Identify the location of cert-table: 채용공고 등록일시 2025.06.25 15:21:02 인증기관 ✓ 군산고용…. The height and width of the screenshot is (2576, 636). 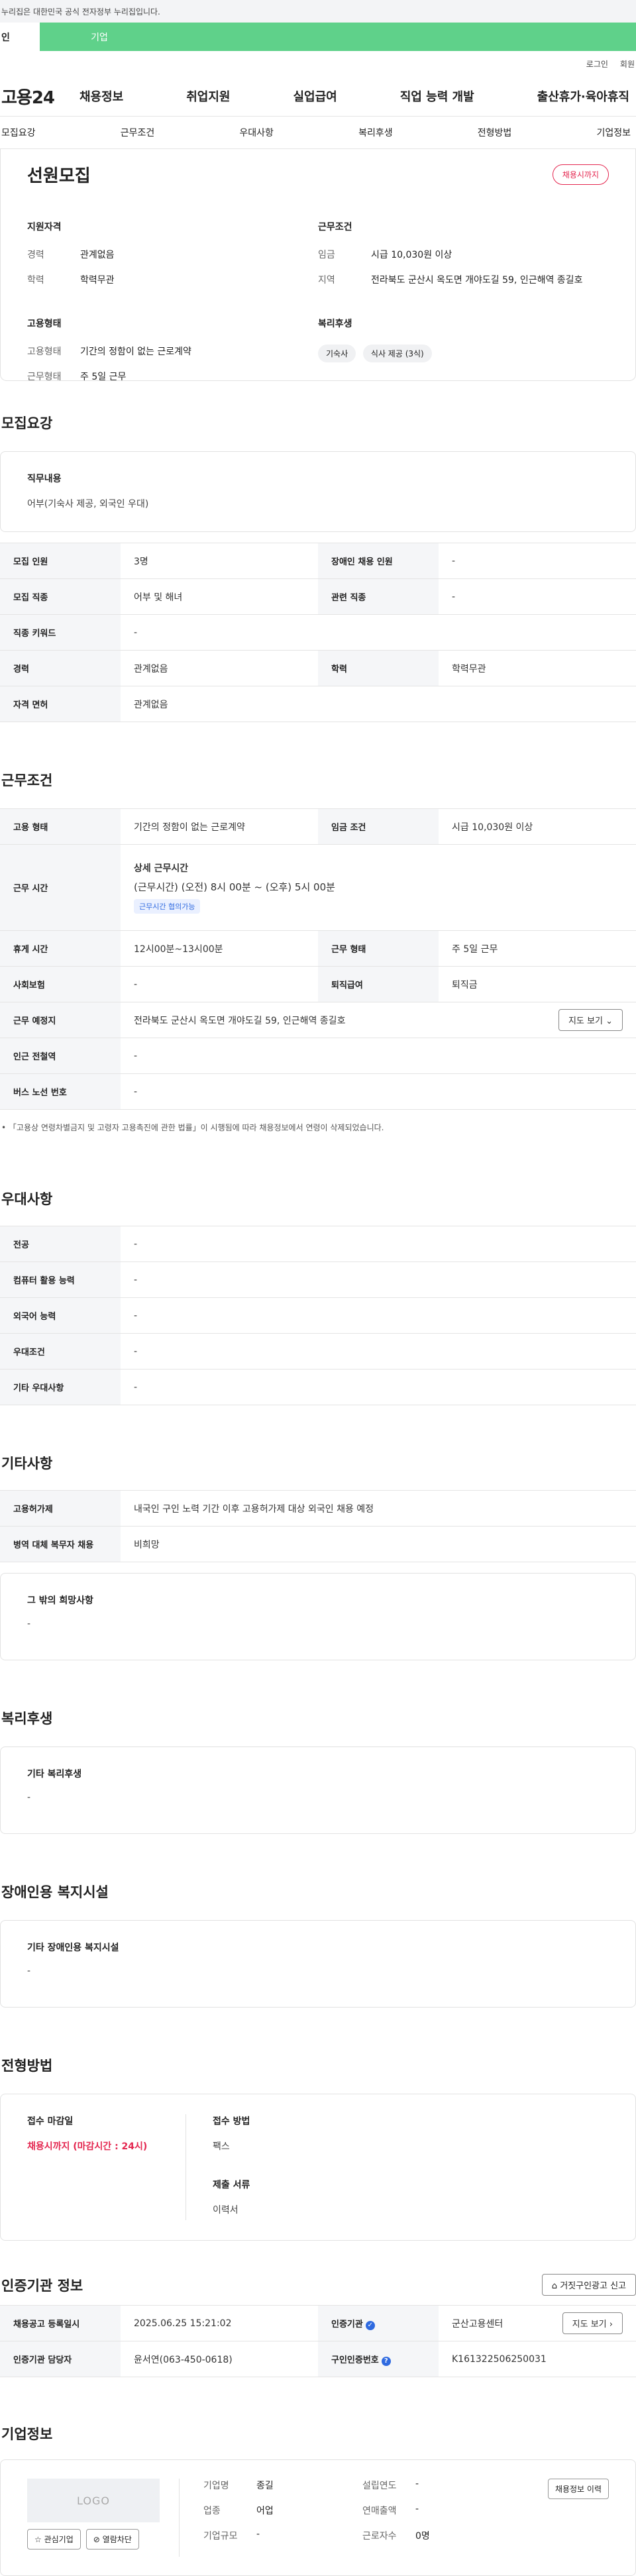
(318, 2341).